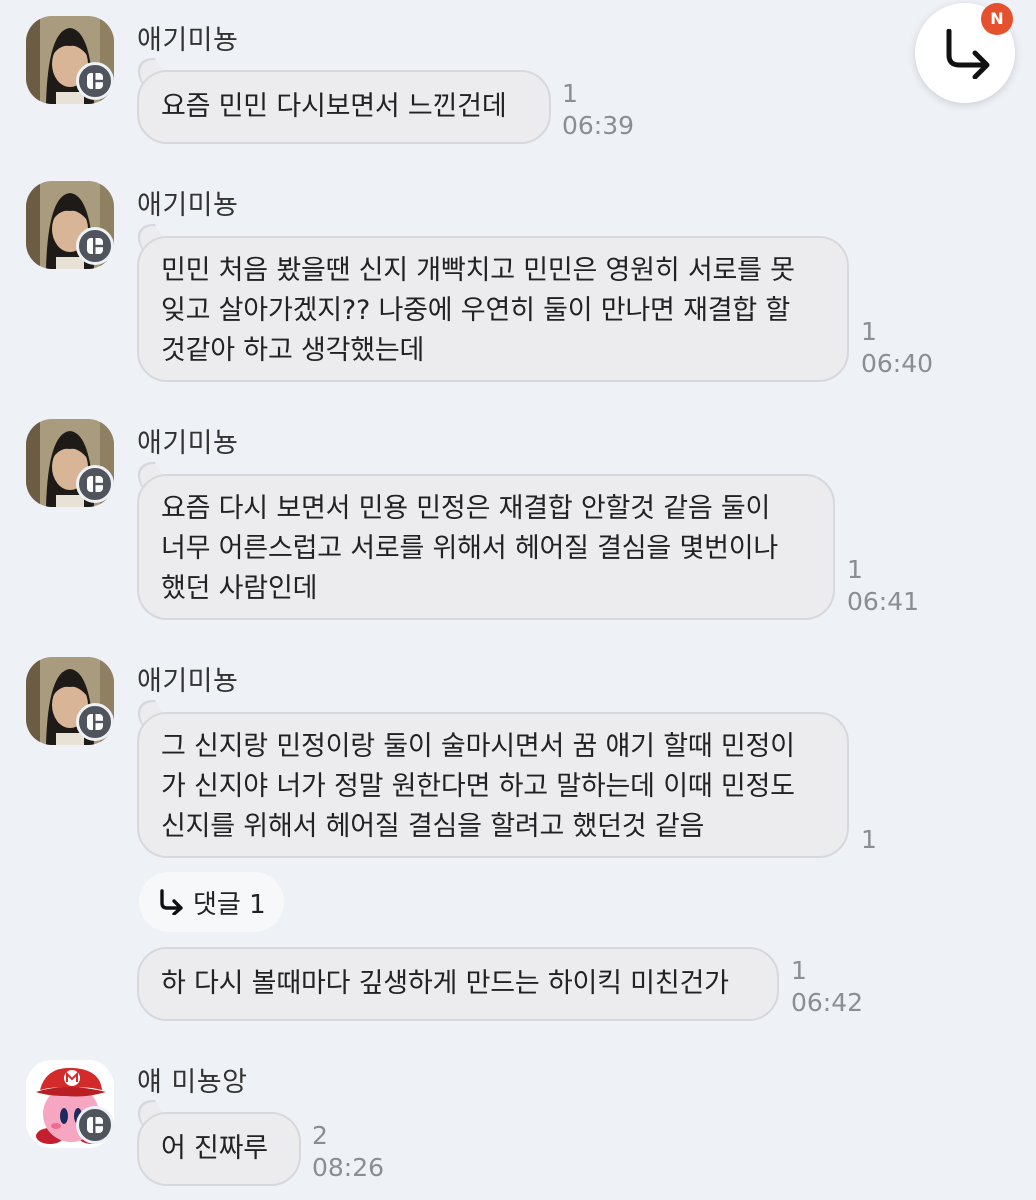  I want to click on message-meta: 1, so click(869, 840).